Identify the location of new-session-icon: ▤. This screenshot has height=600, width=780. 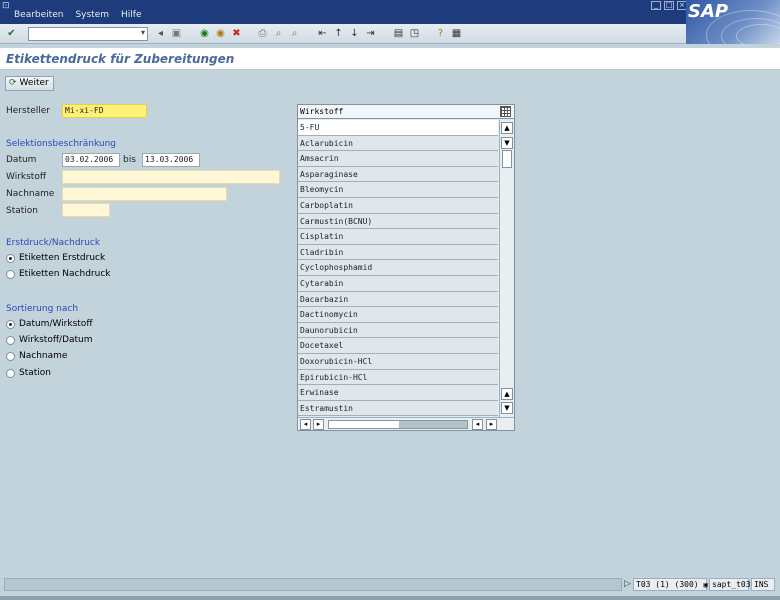
(398, 33).